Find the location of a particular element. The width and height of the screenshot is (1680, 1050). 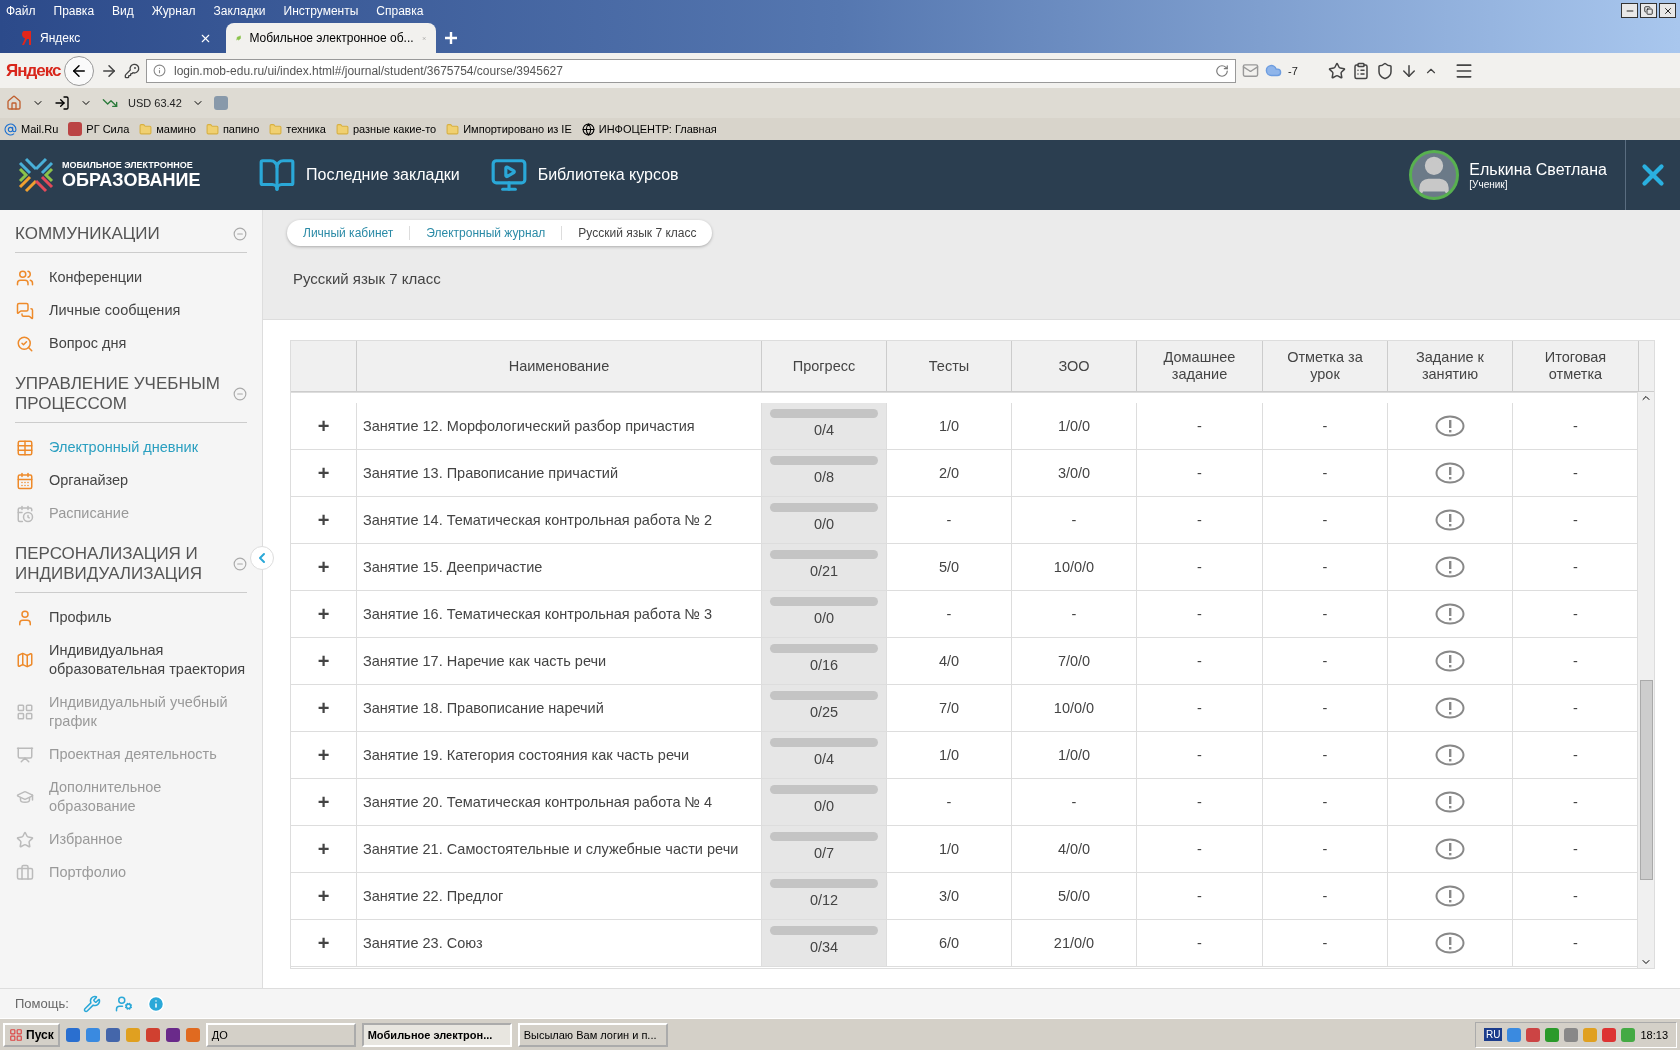

bookmark-star-icon is located at coordinates (1336, 70).